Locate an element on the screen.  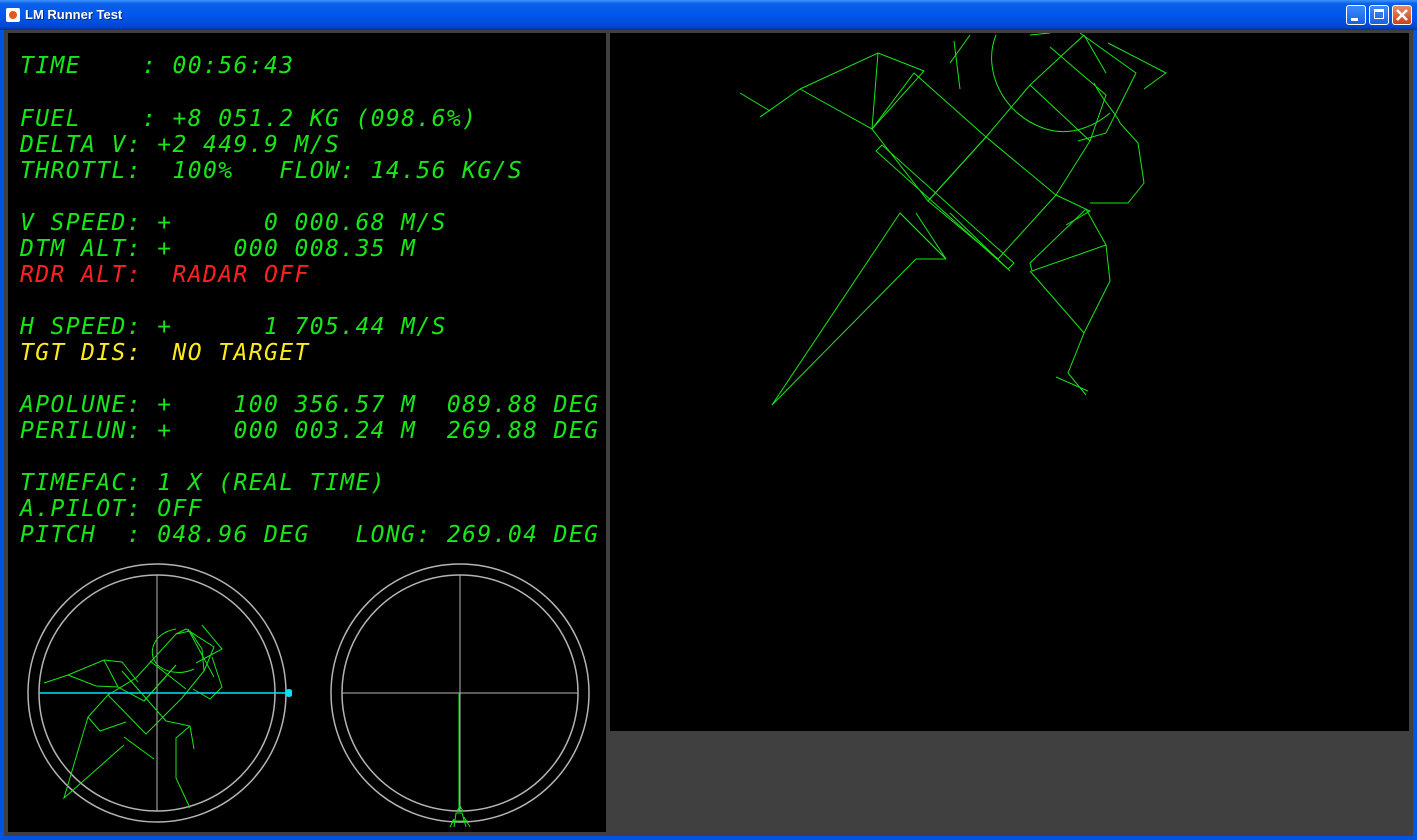
readout-fuel: FUEL : +8 051.2 KG (098.6%) is located at coordinates (249, 119).